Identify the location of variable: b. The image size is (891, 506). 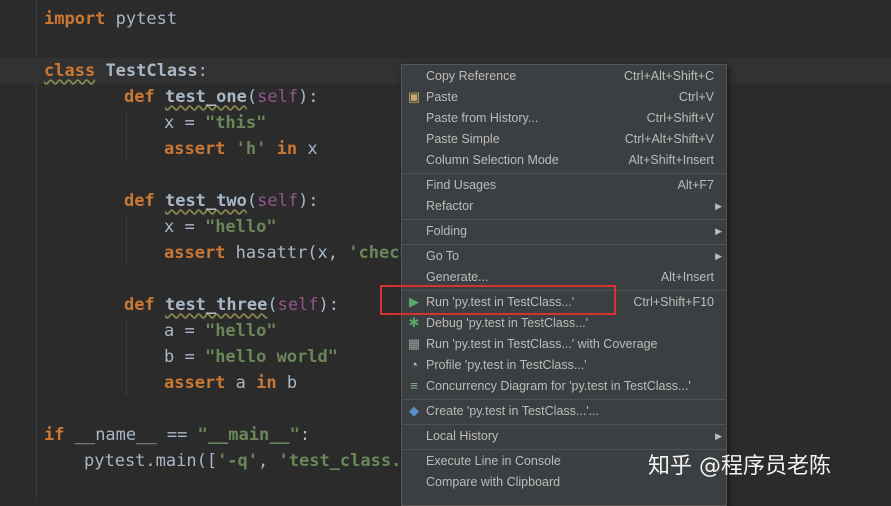
(287, 383).